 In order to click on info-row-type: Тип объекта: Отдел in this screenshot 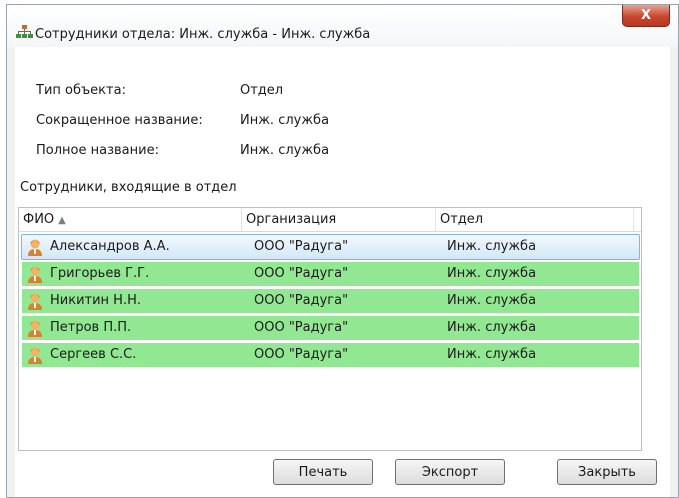, I will do `click(159, 90)`.